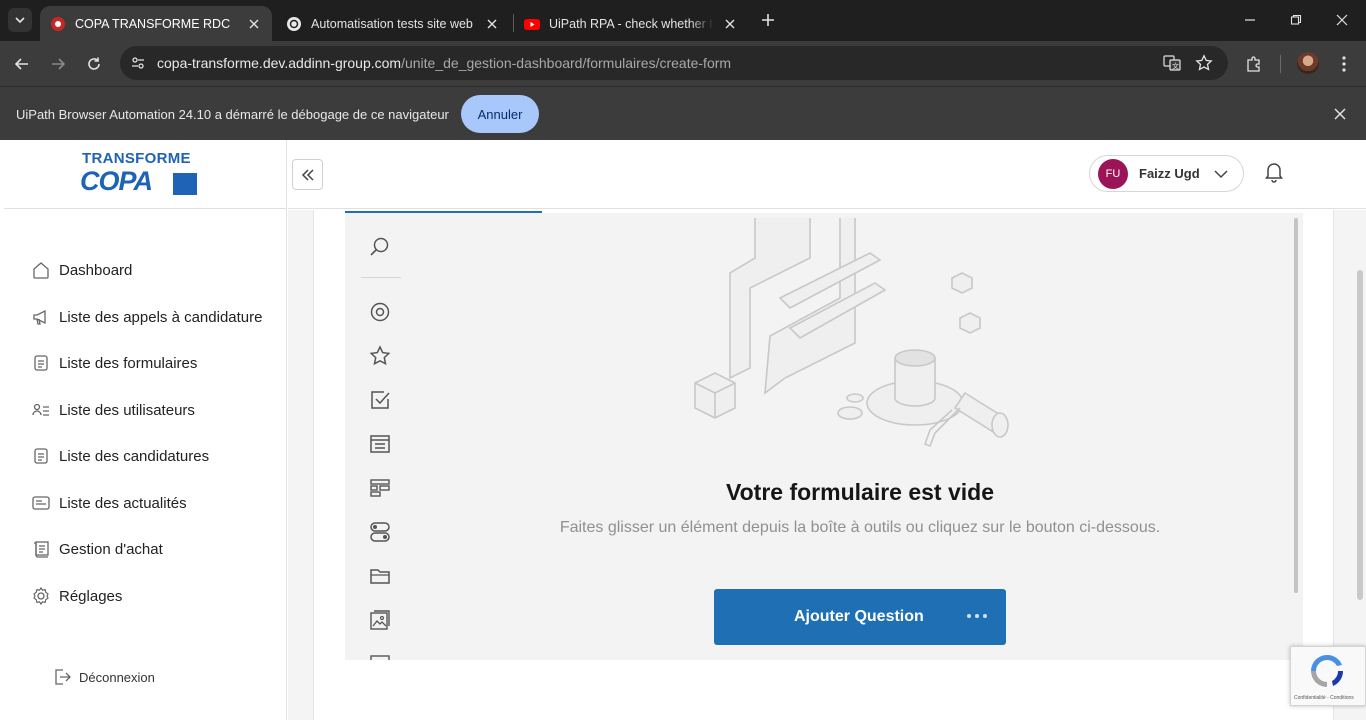  I want to click on logo-badge, so click(185, 184).